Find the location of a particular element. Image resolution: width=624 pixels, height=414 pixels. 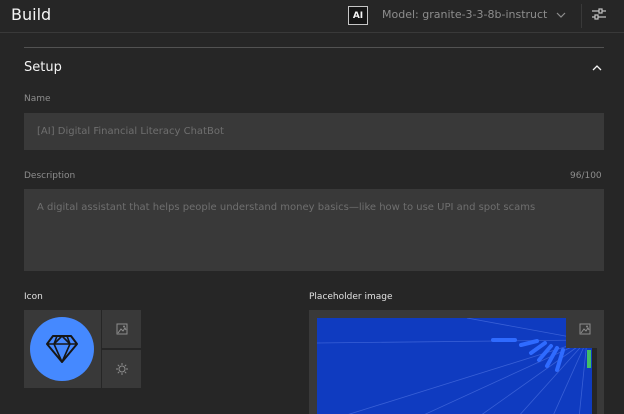

model-selector: Model: granite-3-3-8b-instruct is located at coordinates (464, 14).